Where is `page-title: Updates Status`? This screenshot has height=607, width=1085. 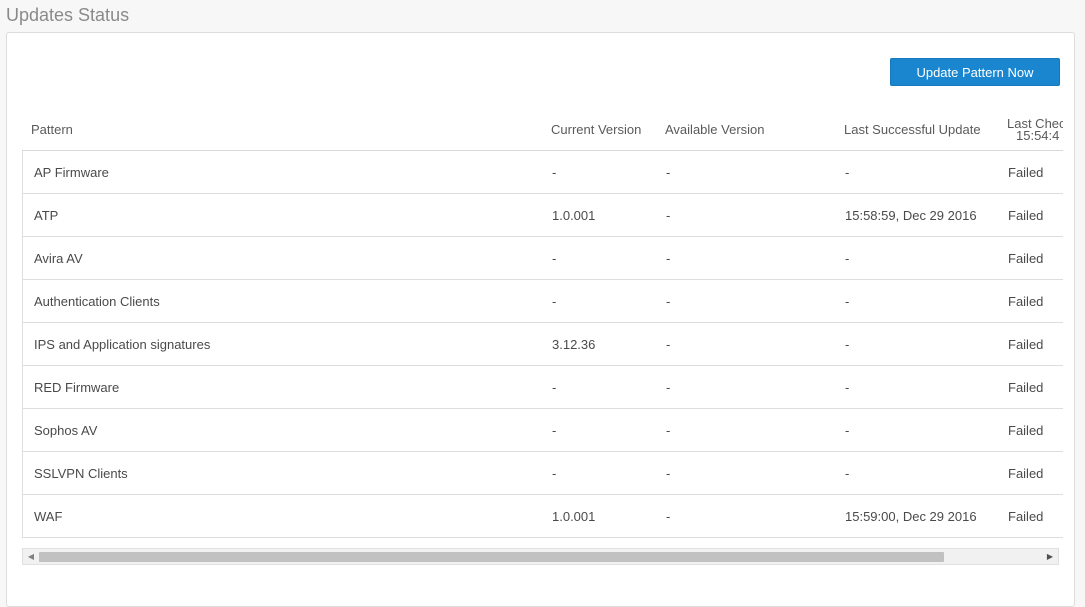
page-title: Updates Status is located at coordinates (68, 15).